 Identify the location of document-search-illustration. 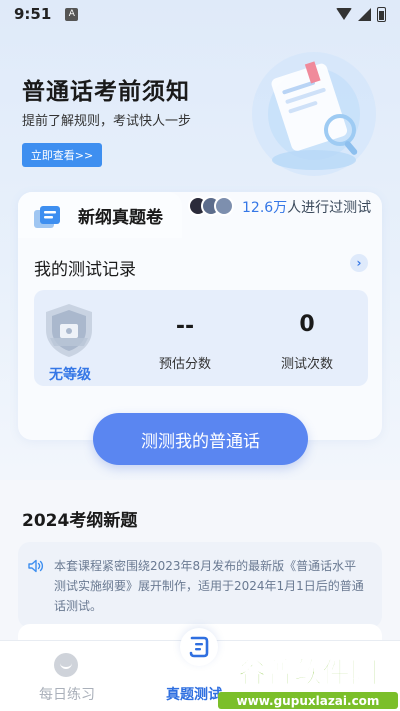
(314, 114).